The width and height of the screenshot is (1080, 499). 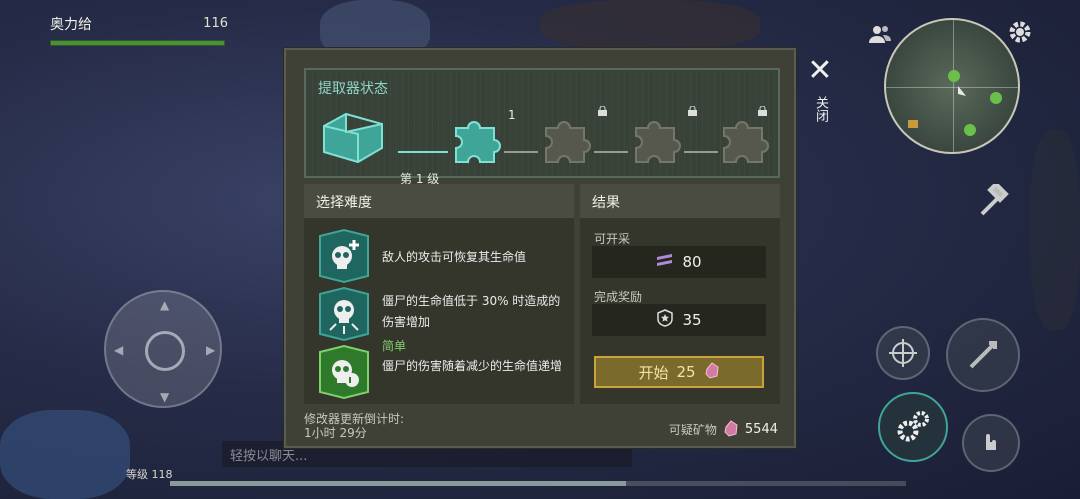 What do you see at coordinates (991, 443) in the screenshot?
I see `interact-button` at bounding box center [991, 443].